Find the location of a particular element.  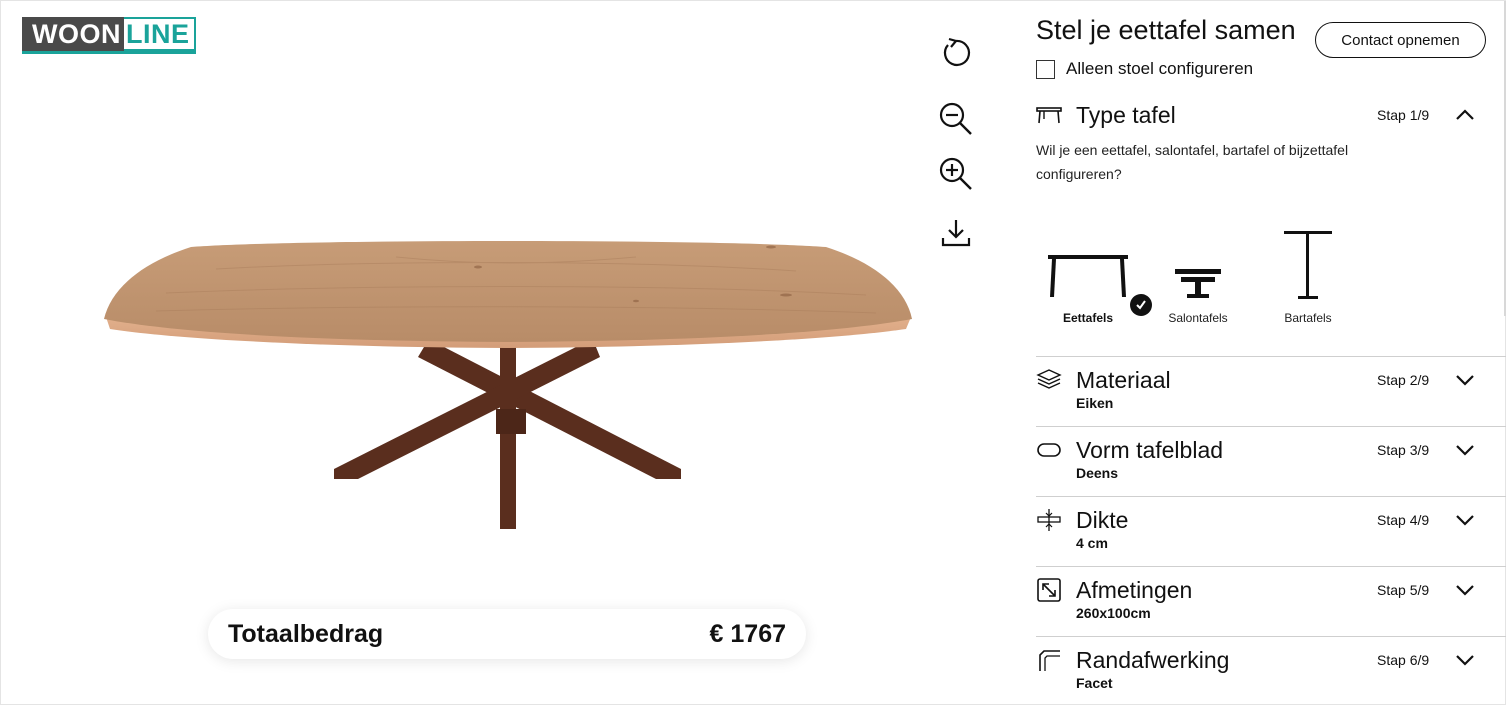

option-bartafels: Bartafels is located at coordinates (1308, 272).